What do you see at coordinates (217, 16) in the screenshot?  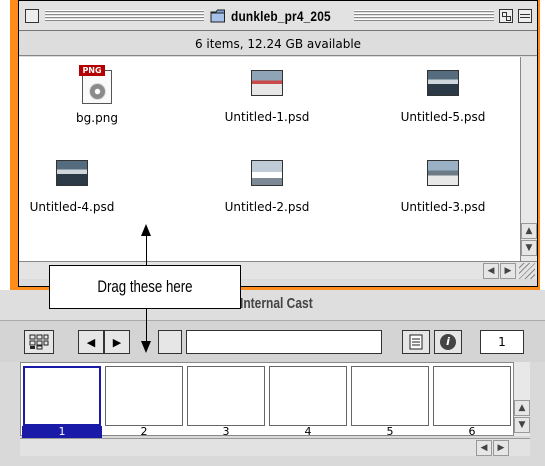 I see `folder-icon` at bounding box center [217, 16].